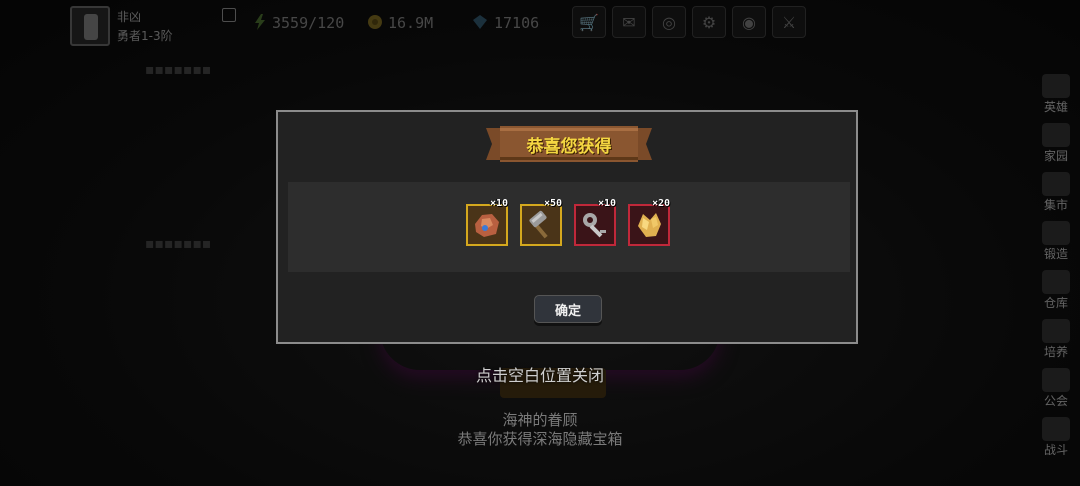 The width and height of the screenshot is (1080, 486). I want to click on bless-text: 恭喜你获得深海隐藏宝箱, so click(540, 439).